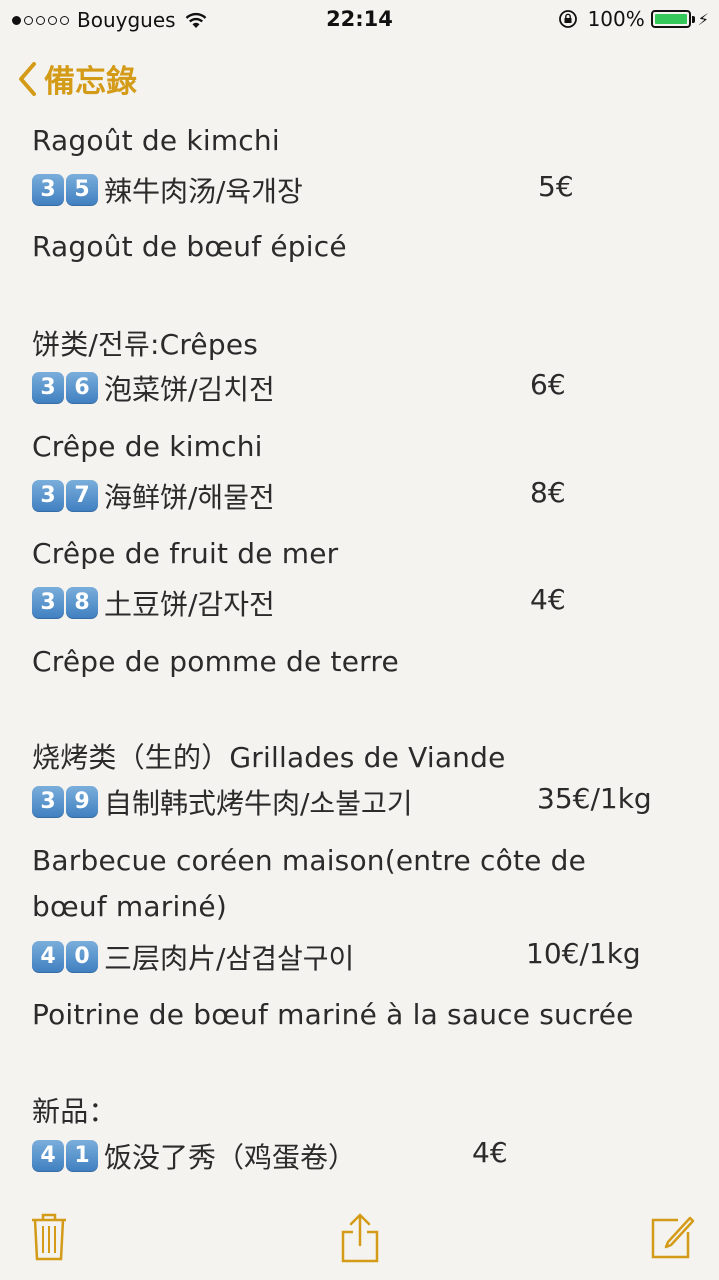  Describe the element at coordinates (156, 140) in the screenshot. I see `note-text-line: Ragoût de kimchi` at that location.